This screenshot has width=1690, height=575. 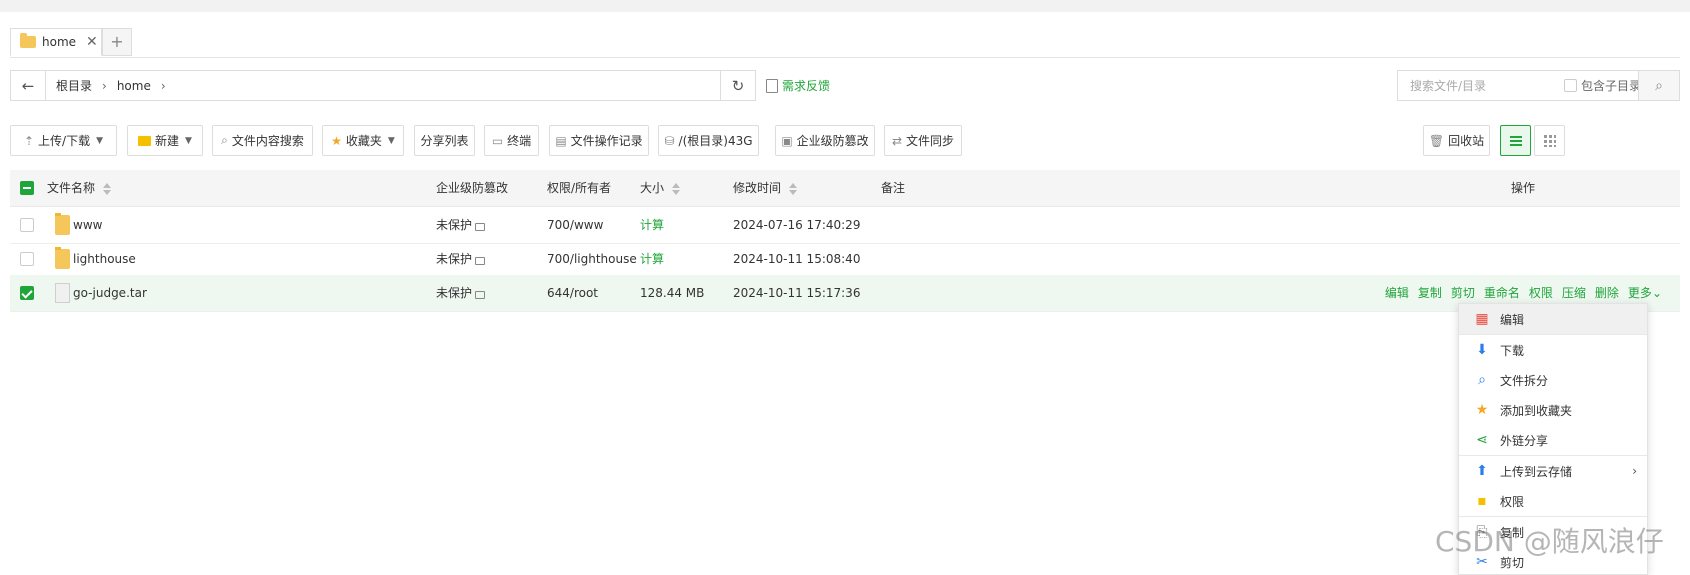 I want to click on upload-icon: ⇡, so click(x=29, y=140).